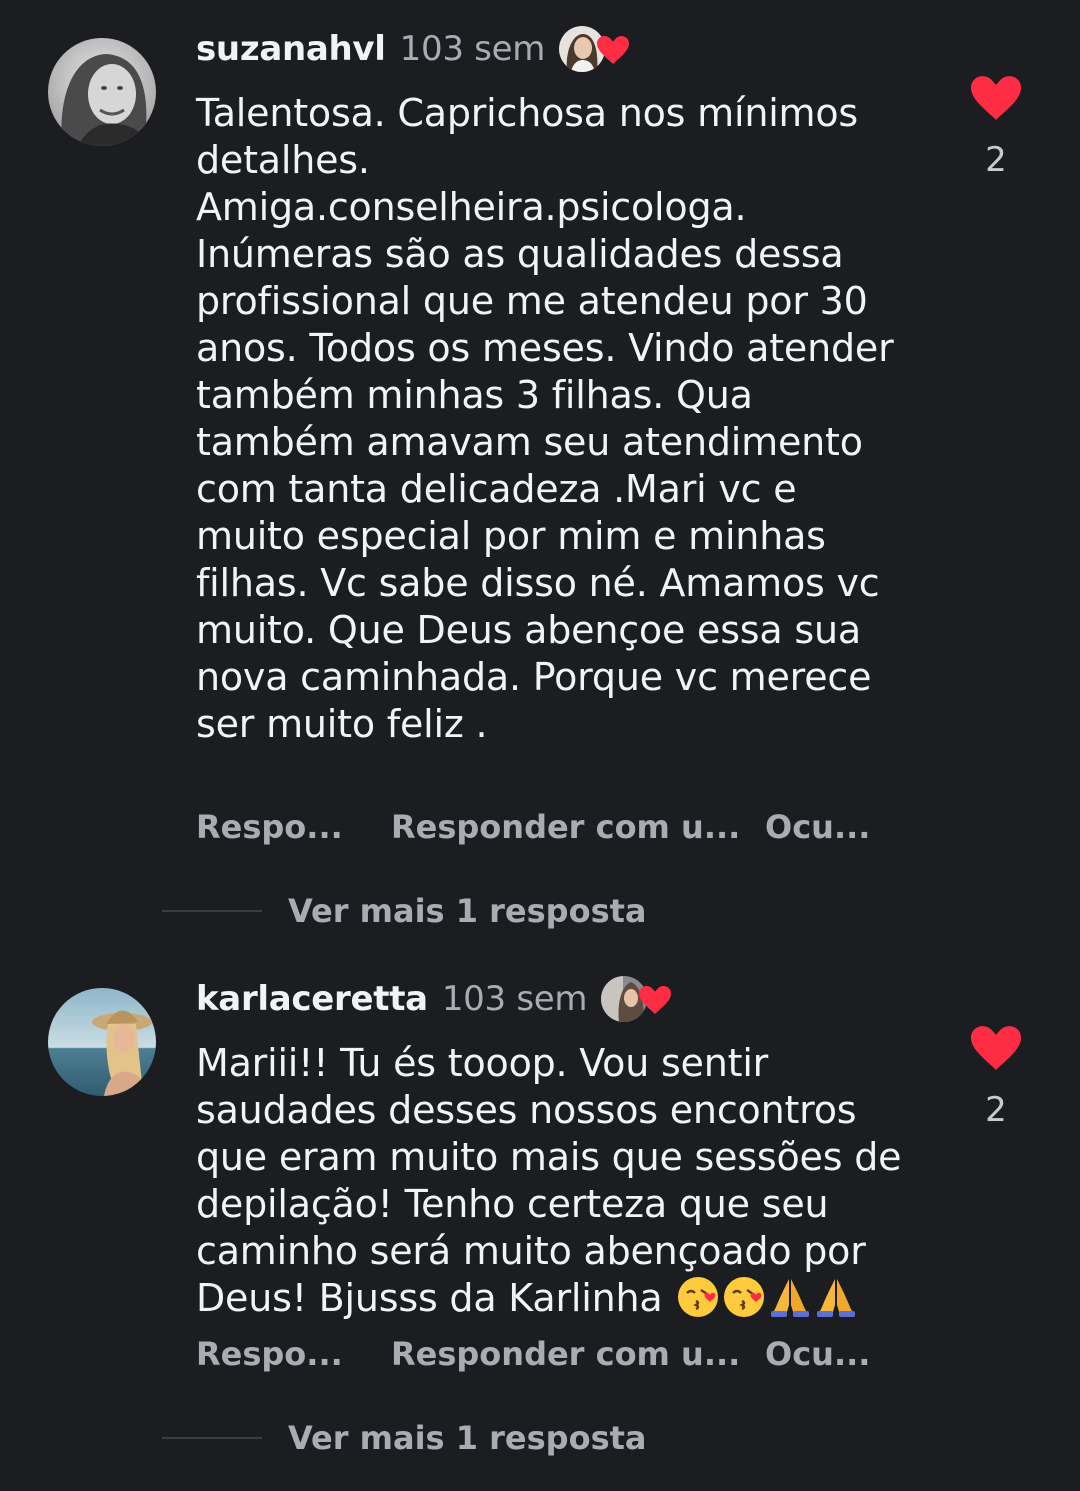 The width and height of the screenshot is (1080, 1491). Describe the element at coordinates (291, 49) in the screenshot. I see `username: suzanahvl` at that location.